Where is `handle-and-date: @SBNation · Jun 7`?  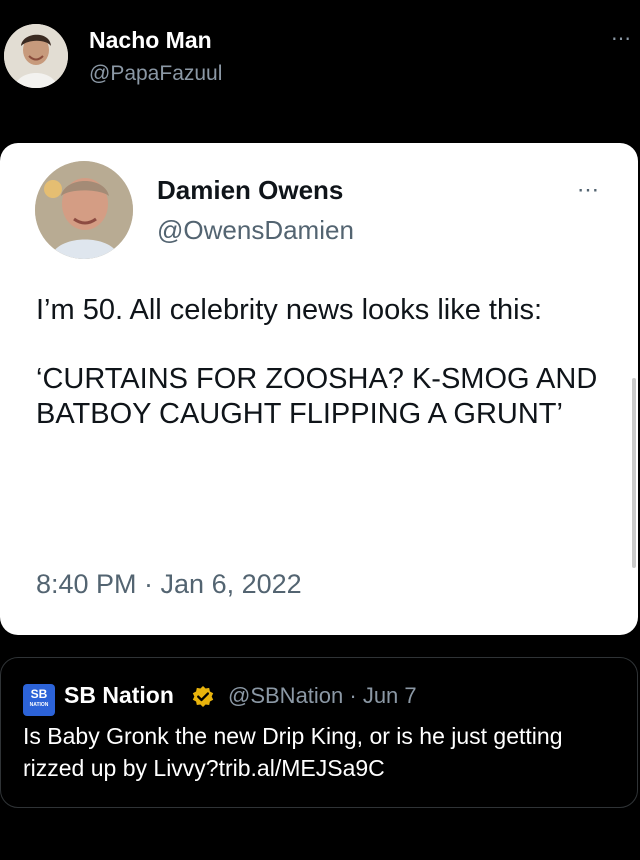 handle-and-date: @SBNation · Jun 7 is located at coordinates (322, 696).